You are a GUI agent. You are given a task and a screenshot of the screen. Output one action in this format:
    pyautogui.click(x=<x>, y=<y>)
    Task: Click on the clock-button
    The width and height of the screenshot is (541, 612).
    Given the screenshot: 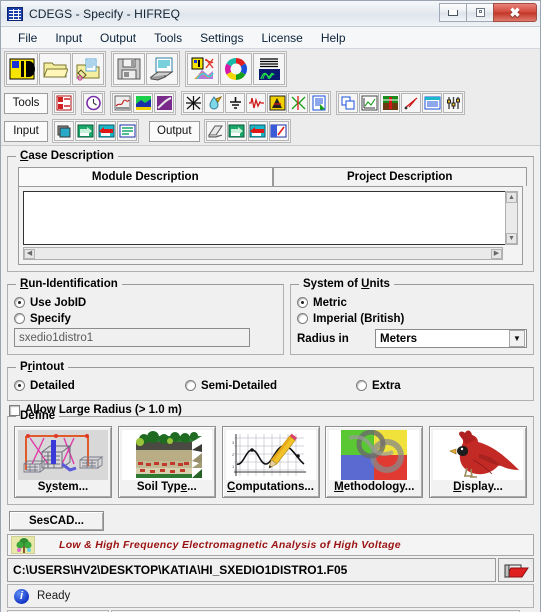 What is the action you would take?
    pyautogui.click(x=93, y=103)
    